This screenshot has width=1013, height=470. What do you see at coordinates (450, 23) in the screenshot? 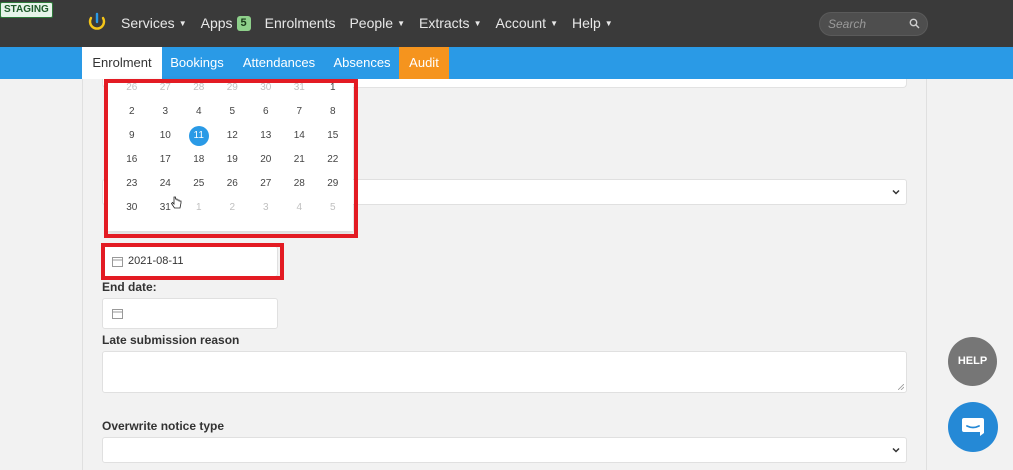
I see `nav-item-extracts: Extracts ▼` at bounding box center [450, 23].